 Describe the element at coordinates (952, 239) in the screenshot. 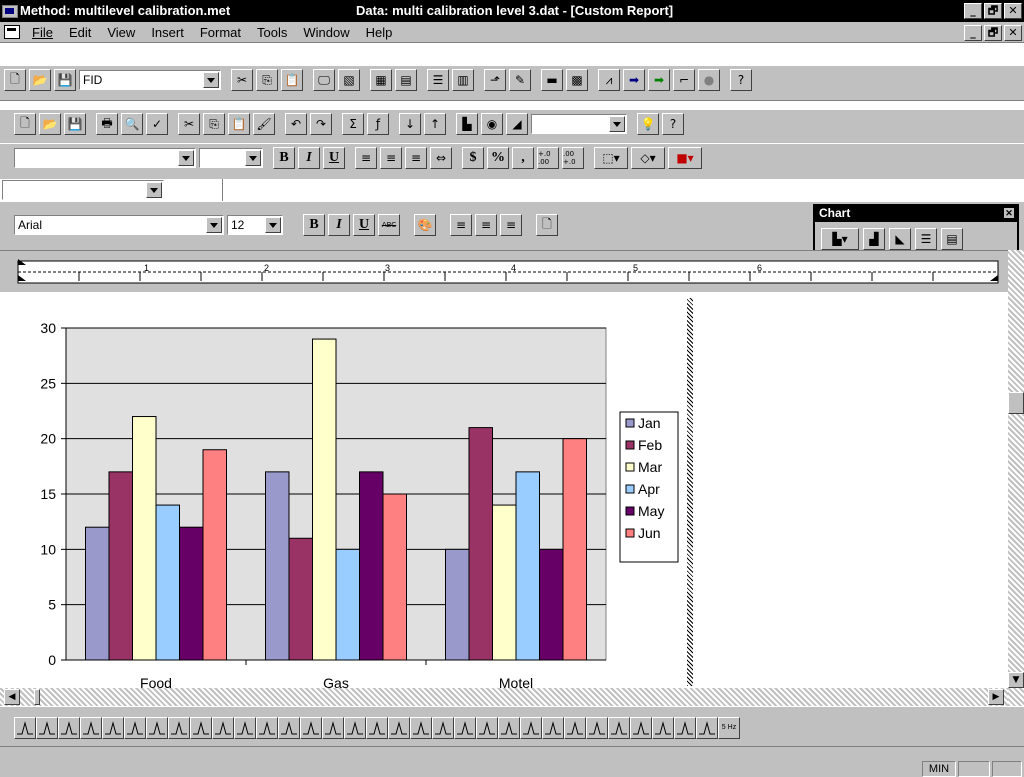

I see `legend-icon: ▤` at that location.